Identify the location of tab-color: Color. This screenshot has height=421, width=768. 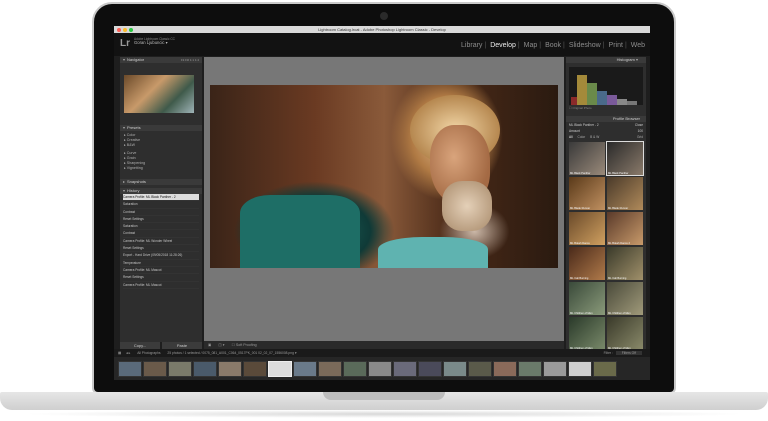
(582, 137).